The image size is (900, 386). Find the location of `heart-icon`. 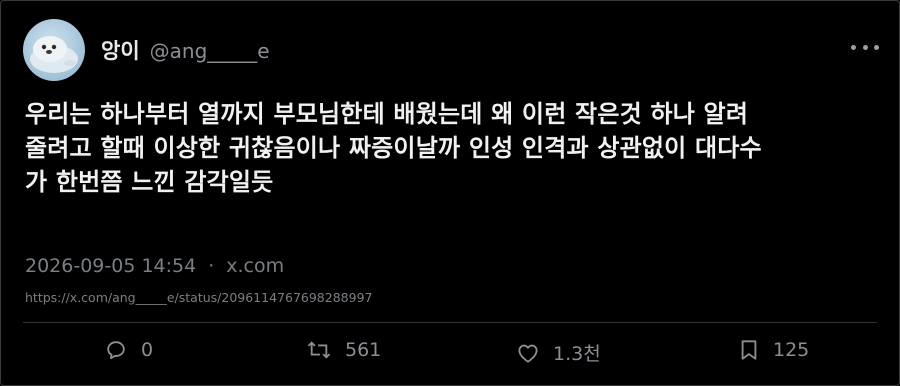

heart-icon is located at coordinates (528, 353).